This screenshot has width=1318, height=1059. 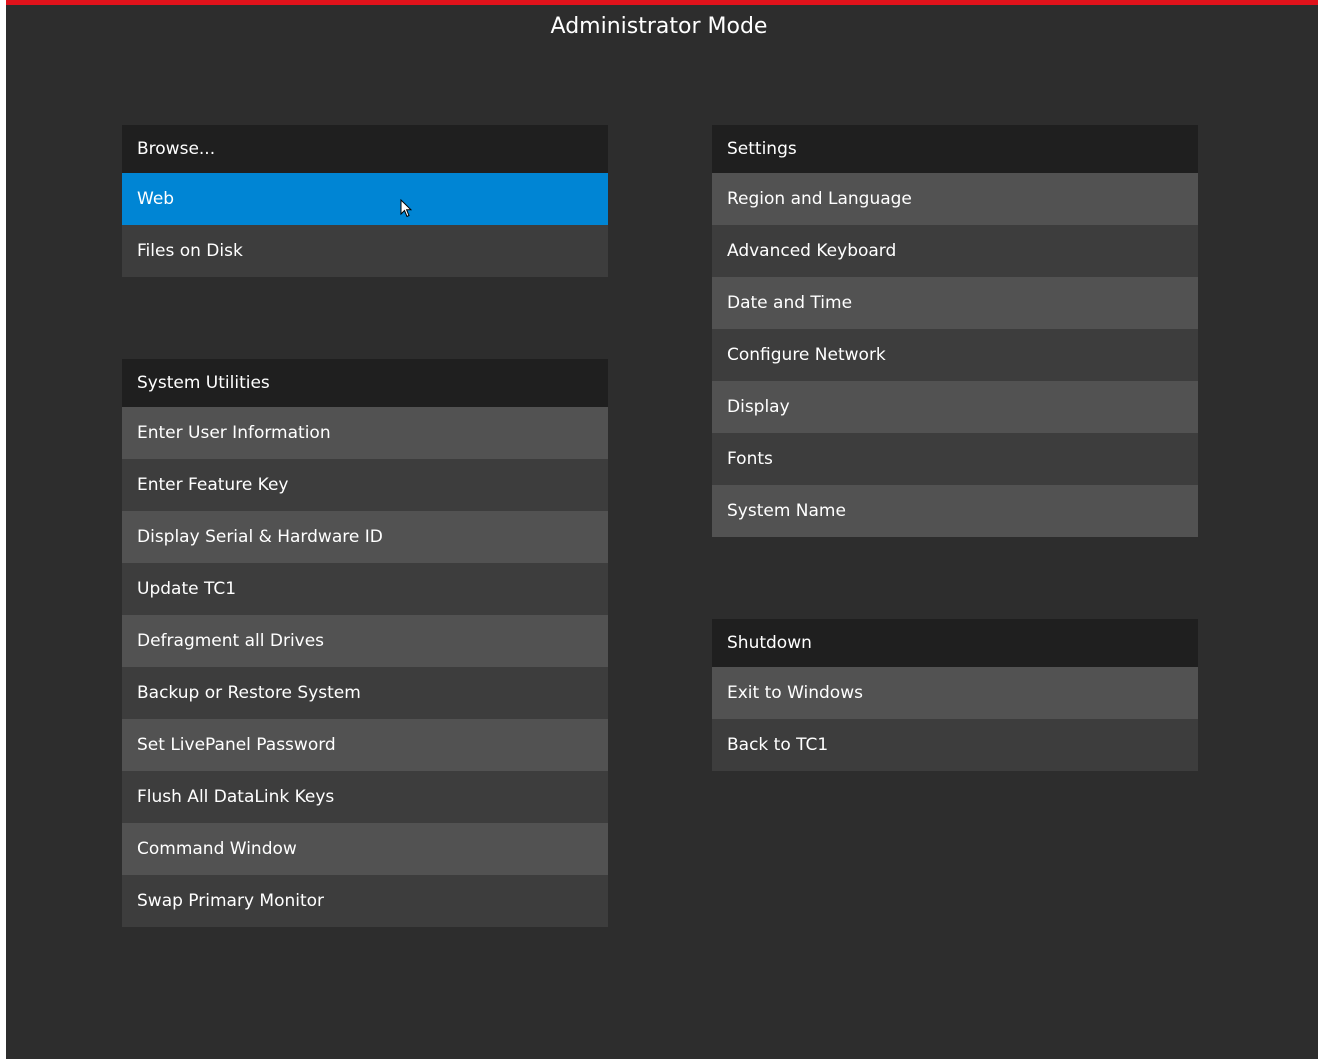 What do you see at coordinates (955, 355) in the screenshot?
I see `settings-item-configure-network: Configure Network` at bounding box center [955, 355].